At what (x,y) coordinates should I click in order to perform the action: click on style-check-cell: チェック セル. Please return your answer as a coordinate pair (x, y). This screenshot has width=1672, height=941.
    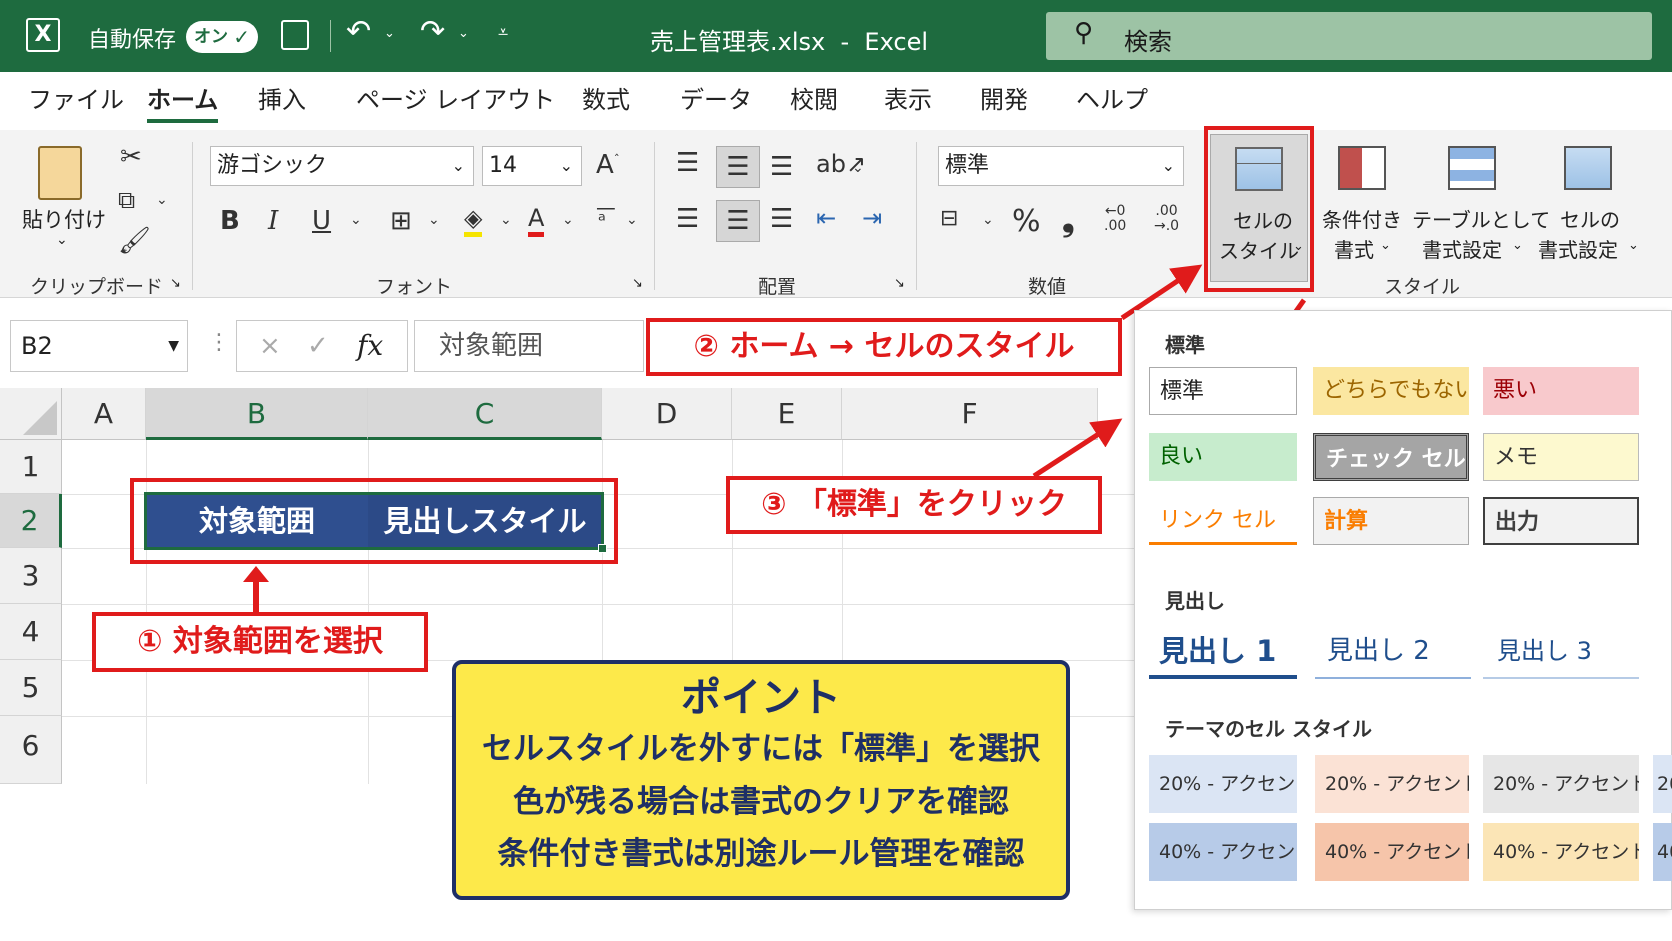
    Looking at the image, I should click on (1391, 457).